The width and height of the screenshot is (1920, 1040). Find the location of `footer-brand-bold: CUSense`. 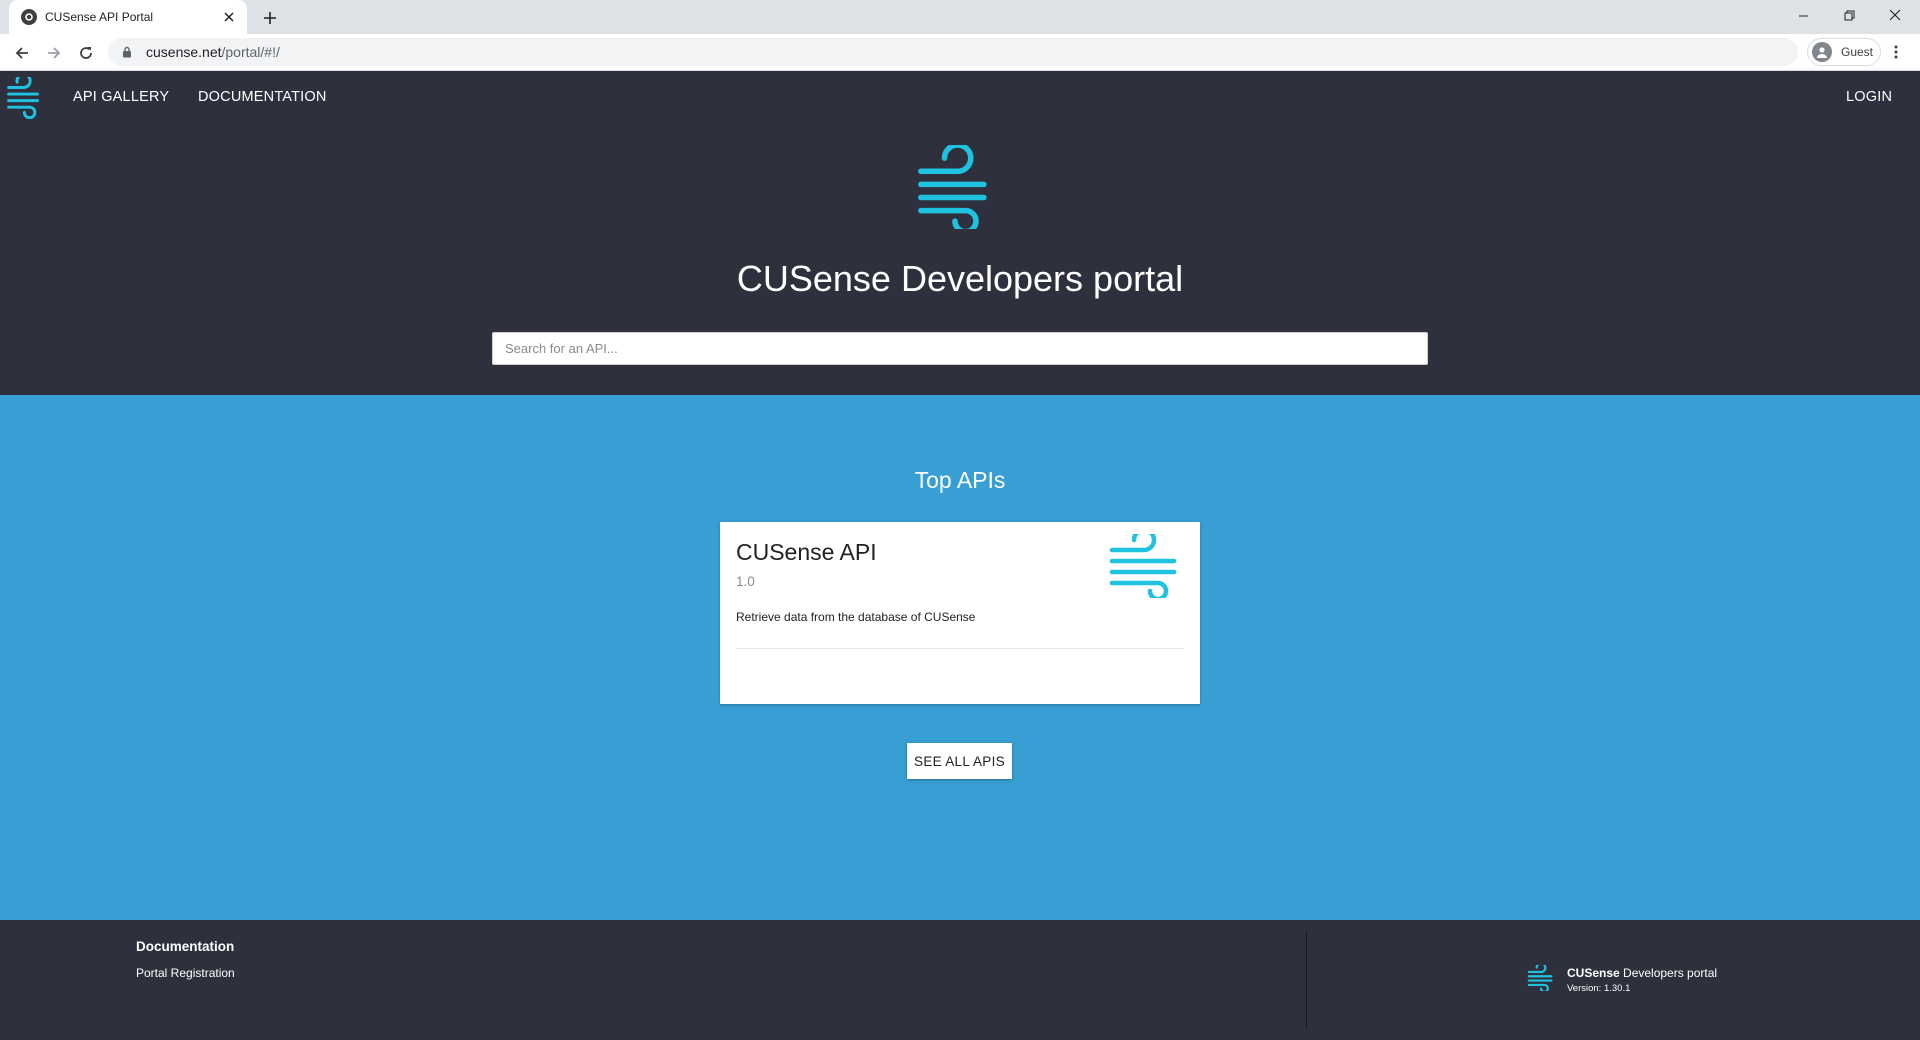

footer-brand-bold: CUSense is located at coordinates (1593, 973).